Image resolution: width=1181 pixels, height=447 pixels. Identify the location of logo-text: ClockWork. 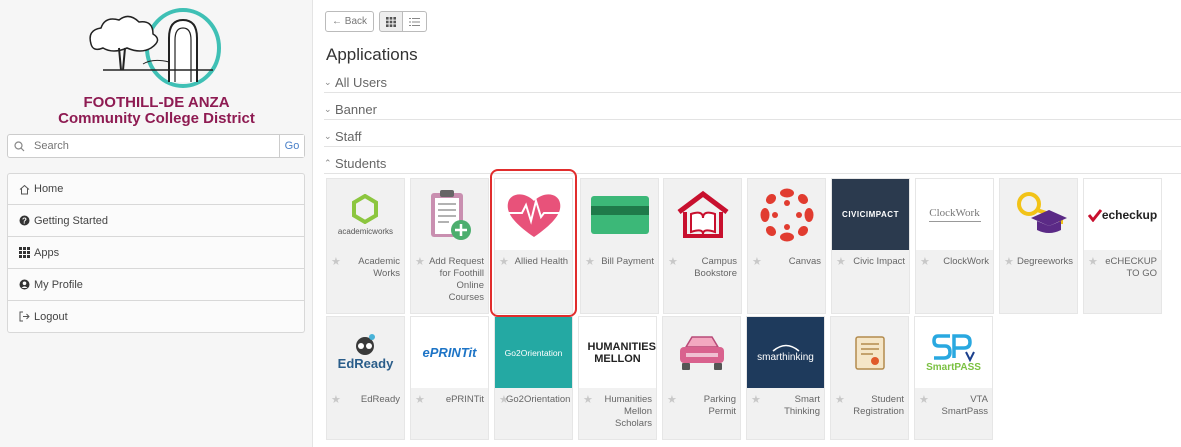
(954, 213).